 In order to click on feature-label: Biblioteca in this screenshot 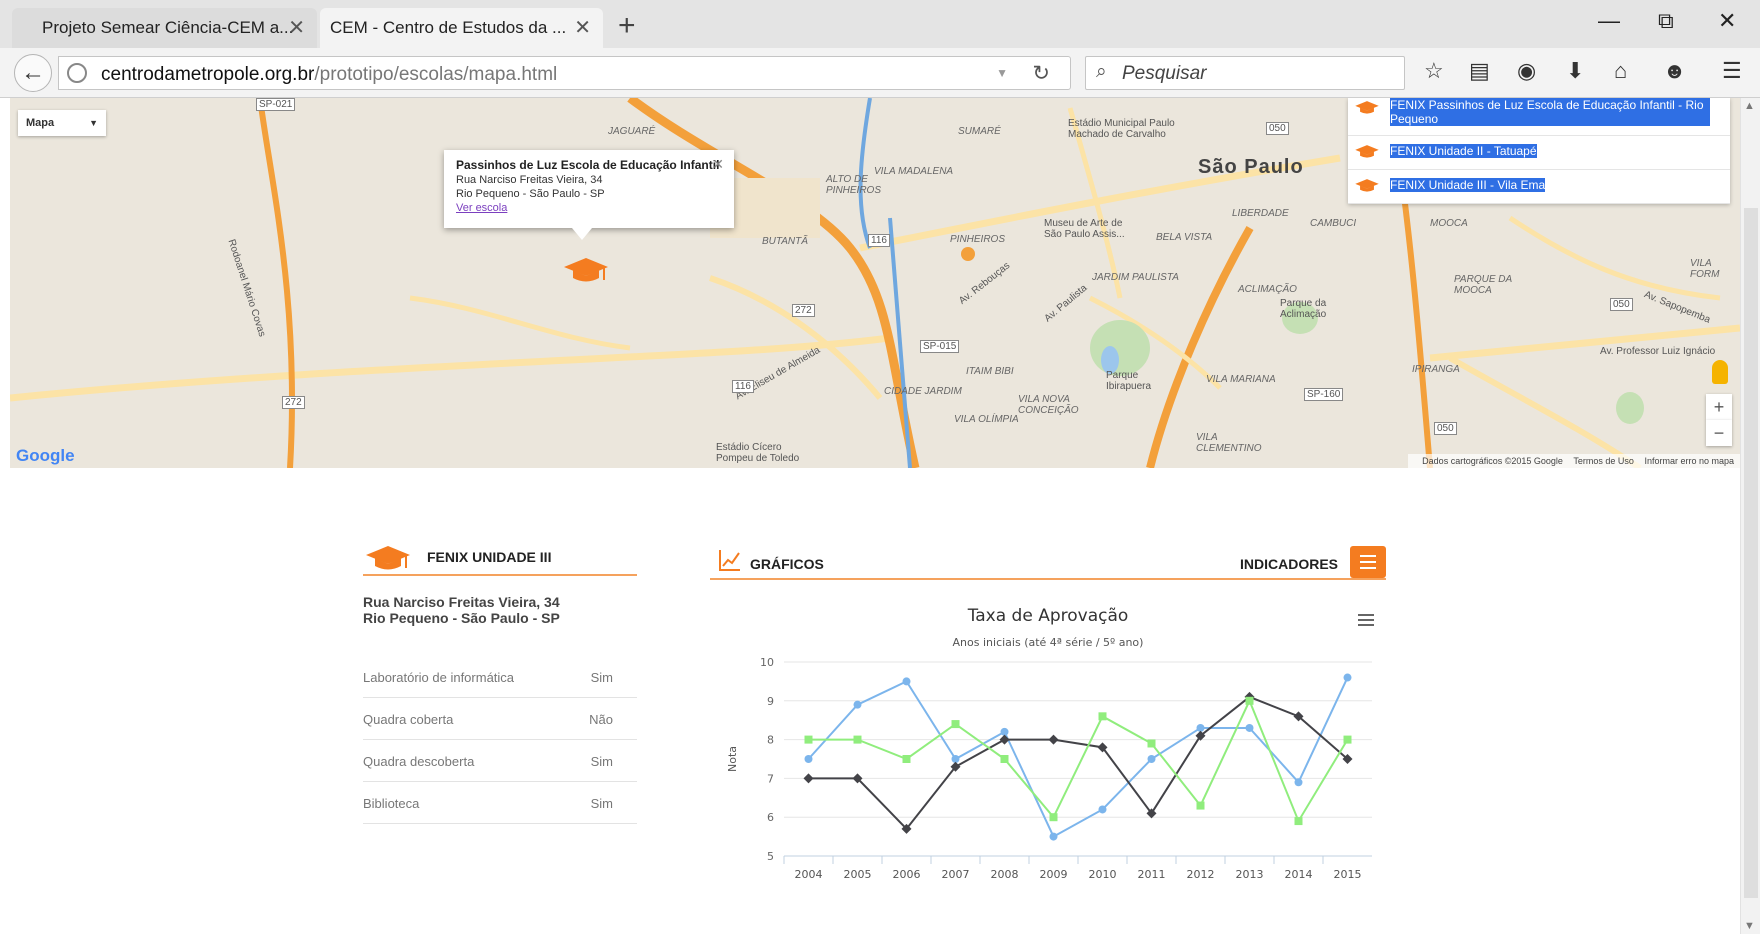, I will do `click(391, 803)`.